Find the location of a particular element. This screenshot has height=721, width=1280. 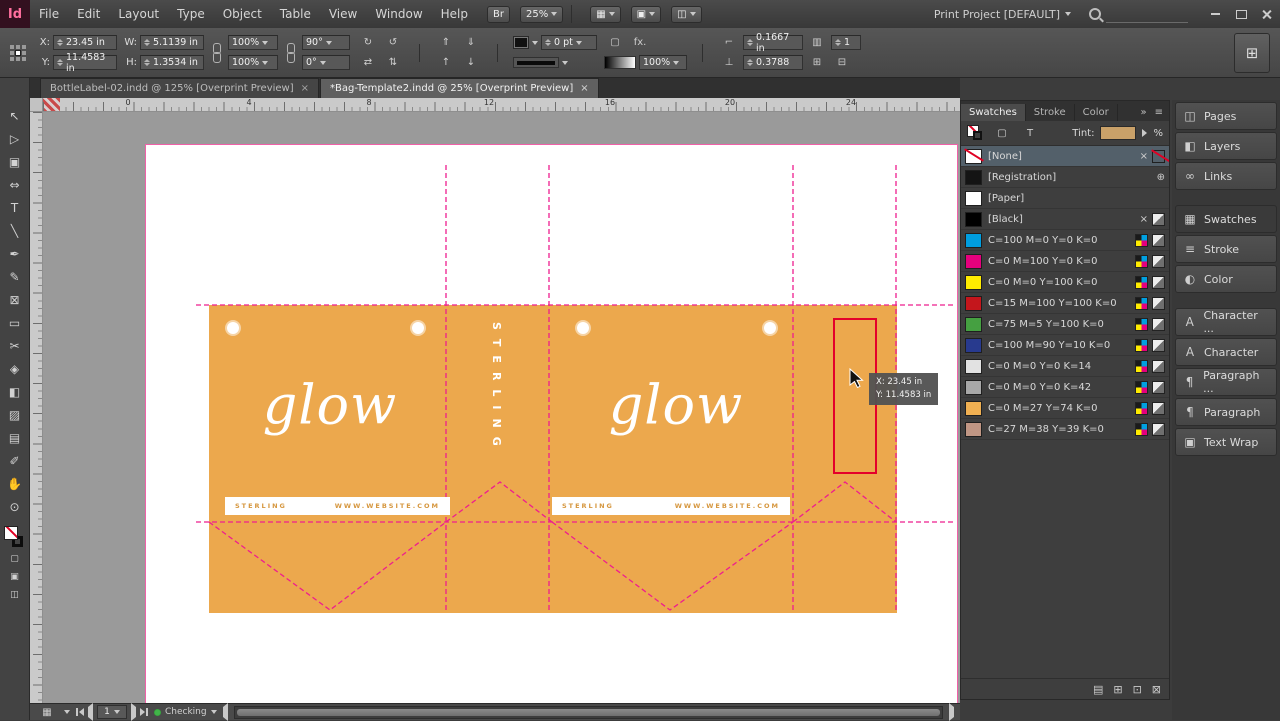

swatch-row: C=27 M=38 Y=39 K=0 is located at coordinates (1065, 429).